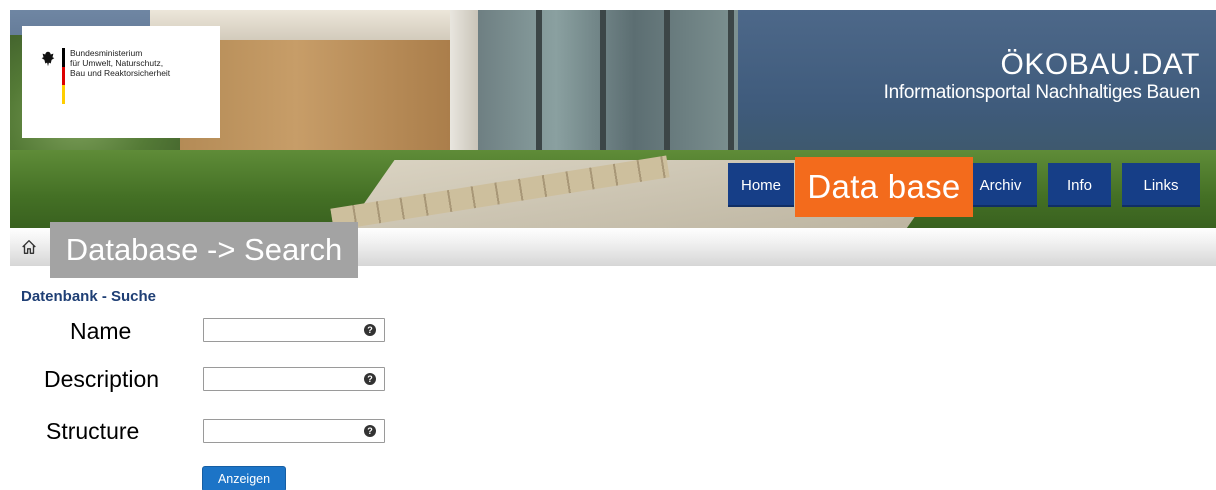  Describe the element at coordinates (464, 90) in the screenshot. I see `banner-pillar` at that location.